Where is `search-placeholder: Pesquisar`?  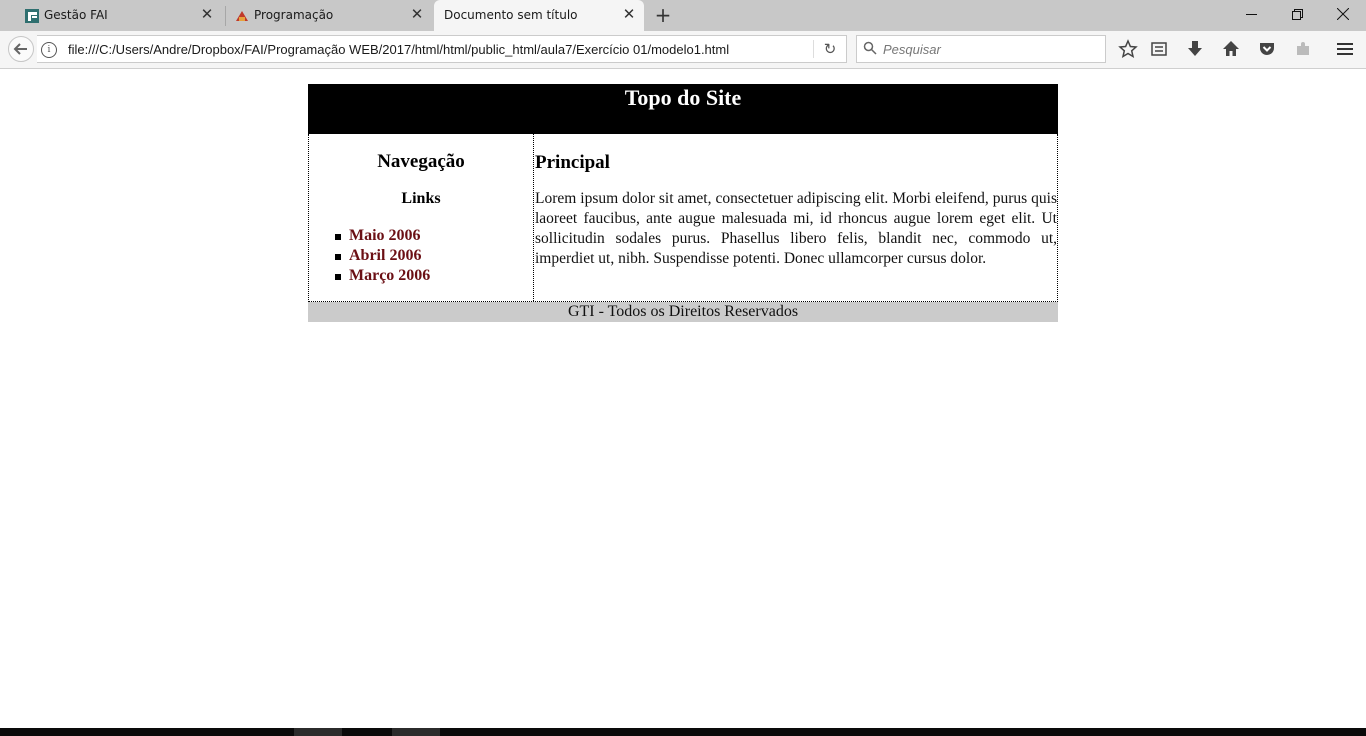
search-placeholder: Pesquisar is located at coordinates (912, 49).